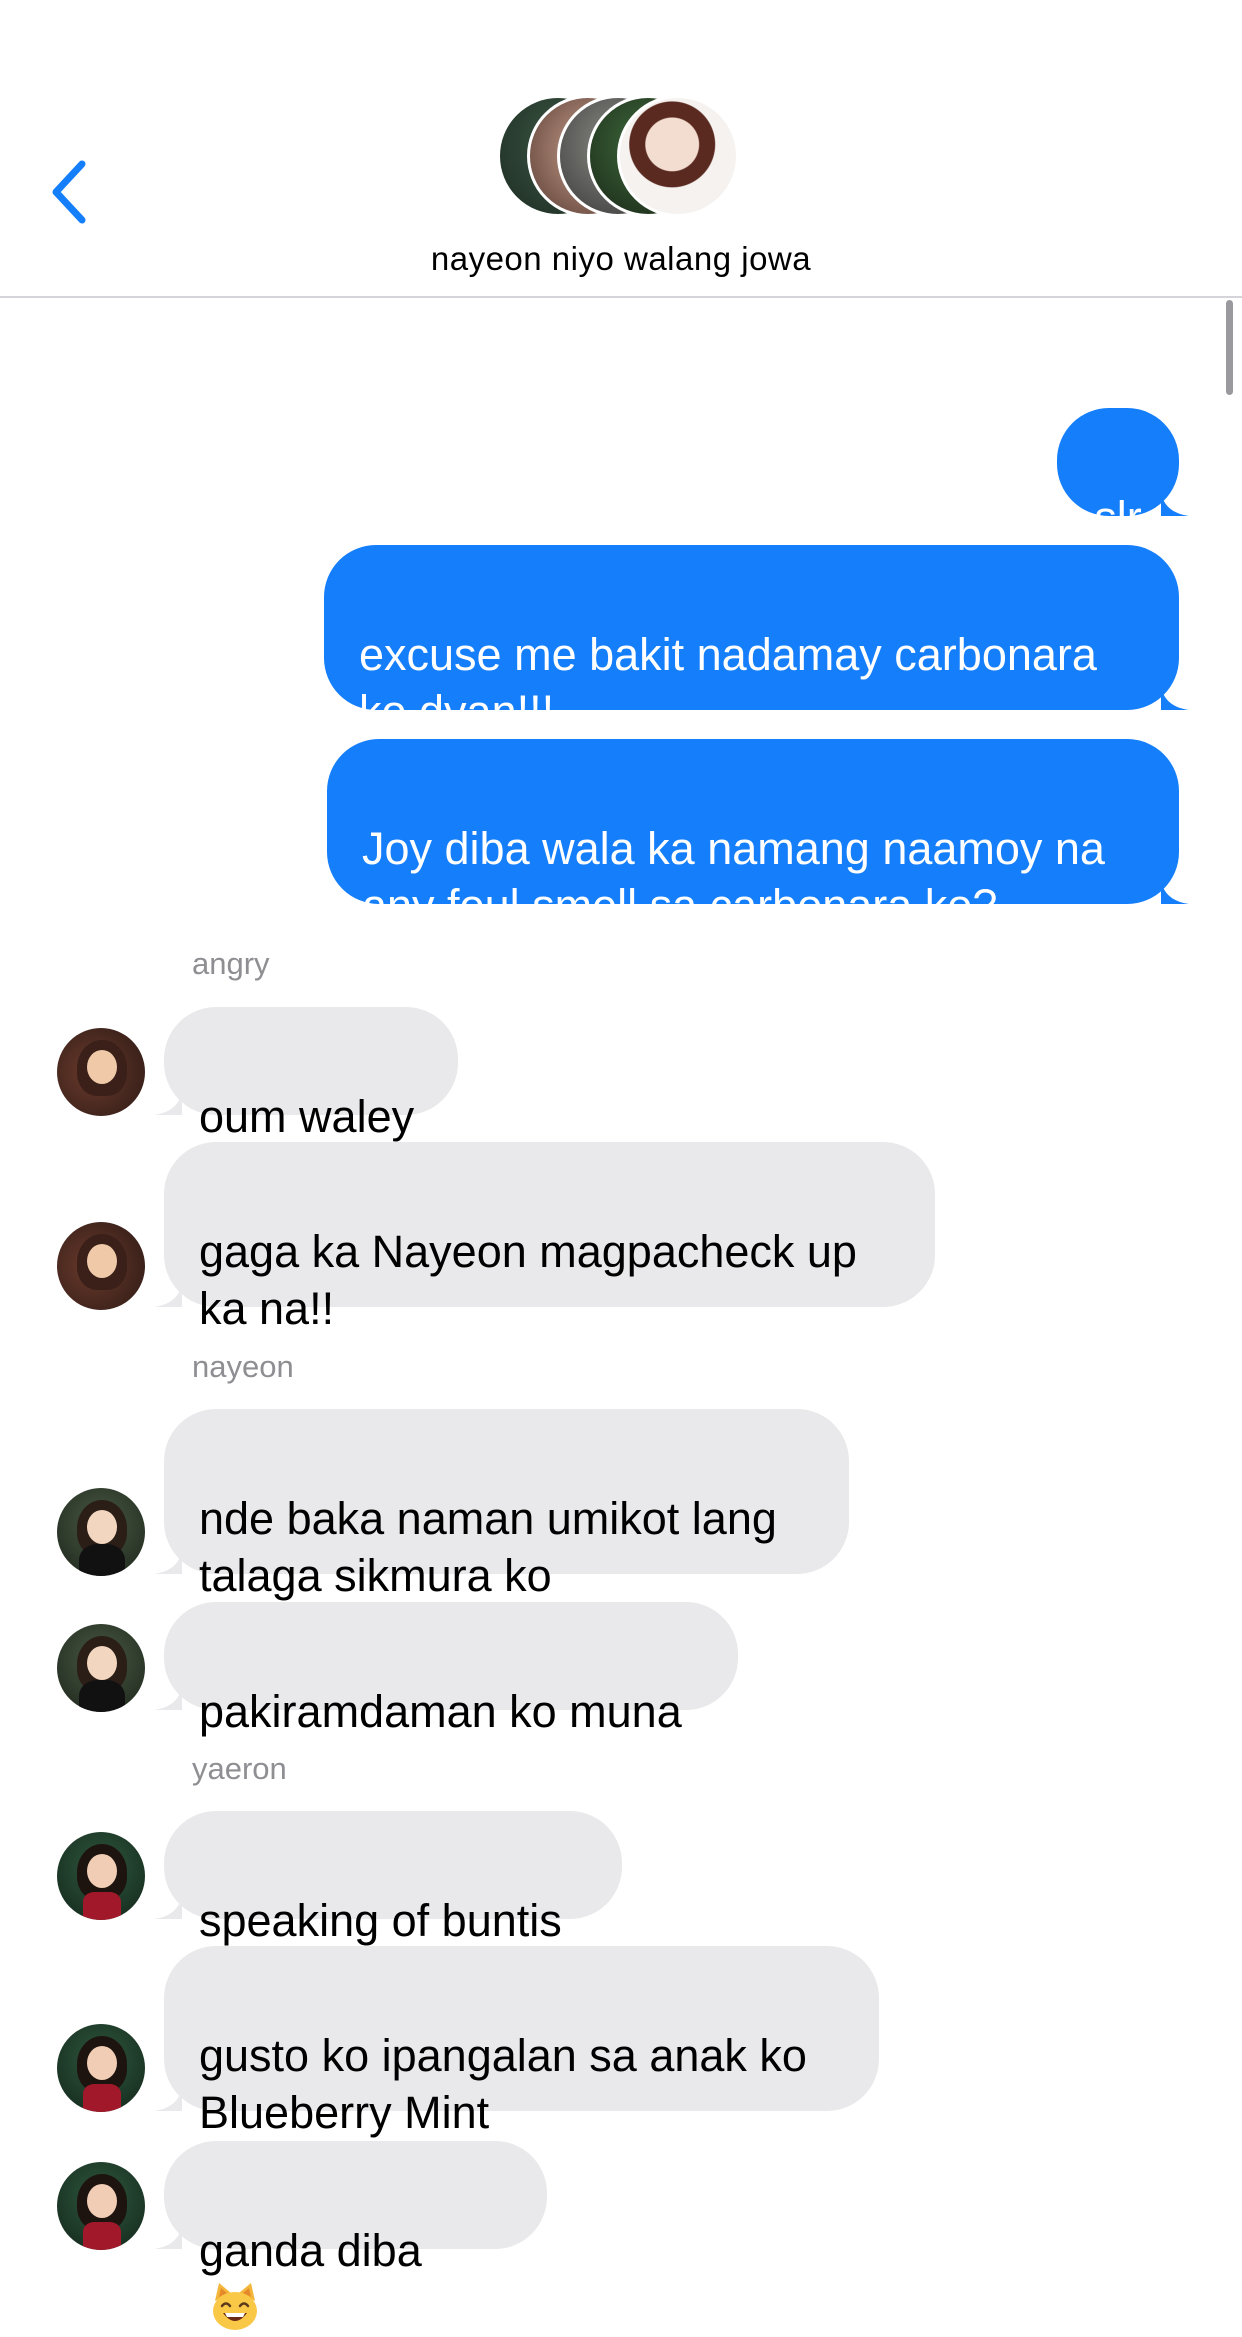  Describe the element at coordinates (440, 1711) in the screenshot. I see `message-text: pakiramdaman ko muna` at that location.